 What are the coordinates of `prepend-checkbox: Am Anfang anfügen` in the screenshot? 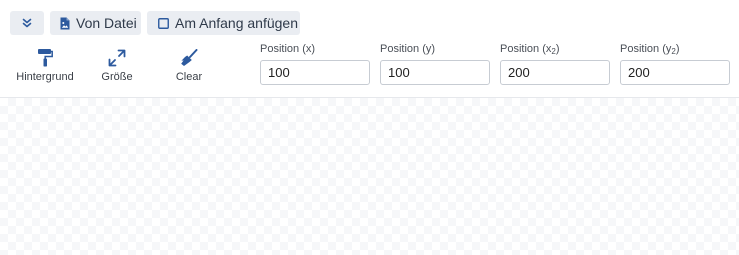 It's located at (223, 23).